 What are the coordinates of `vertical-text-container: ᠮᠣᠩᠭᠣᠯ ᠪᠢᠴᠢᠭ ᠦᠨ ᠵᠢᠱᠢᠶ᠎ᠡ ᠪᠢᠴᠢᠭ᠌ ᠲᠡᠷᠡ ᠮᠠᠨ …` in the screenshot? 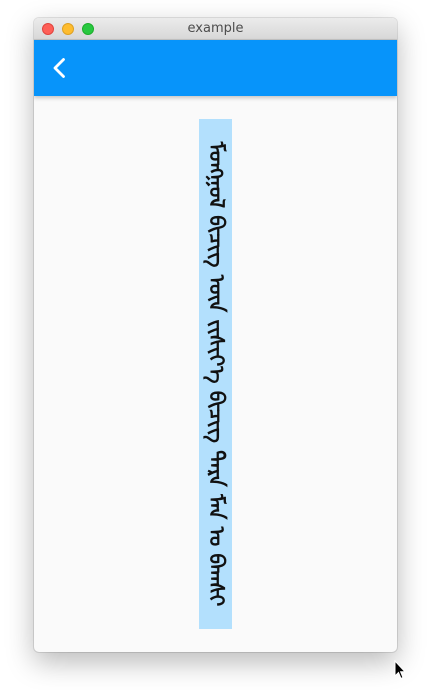 It's located at (215, 374).